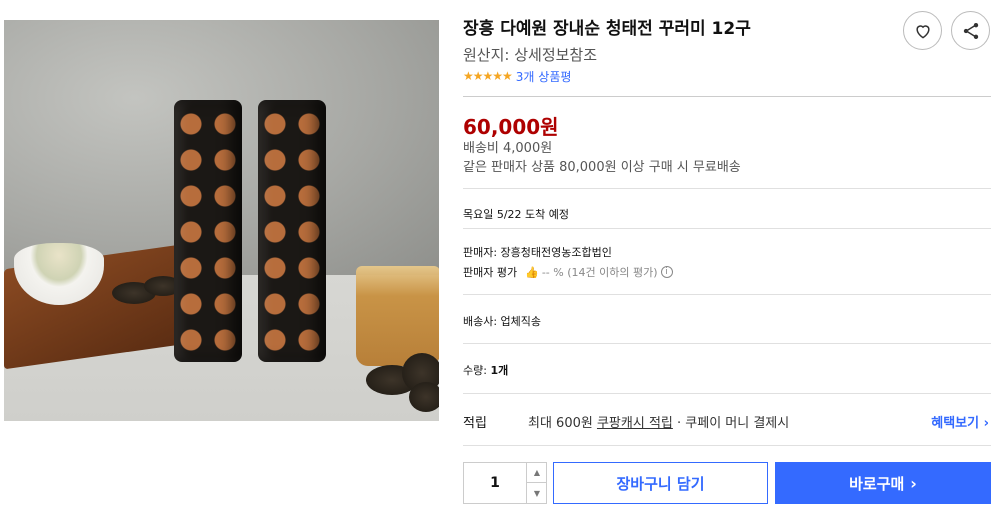  I want to click on add-to-cart-label: 장바구니 담기, so click(660, 483).